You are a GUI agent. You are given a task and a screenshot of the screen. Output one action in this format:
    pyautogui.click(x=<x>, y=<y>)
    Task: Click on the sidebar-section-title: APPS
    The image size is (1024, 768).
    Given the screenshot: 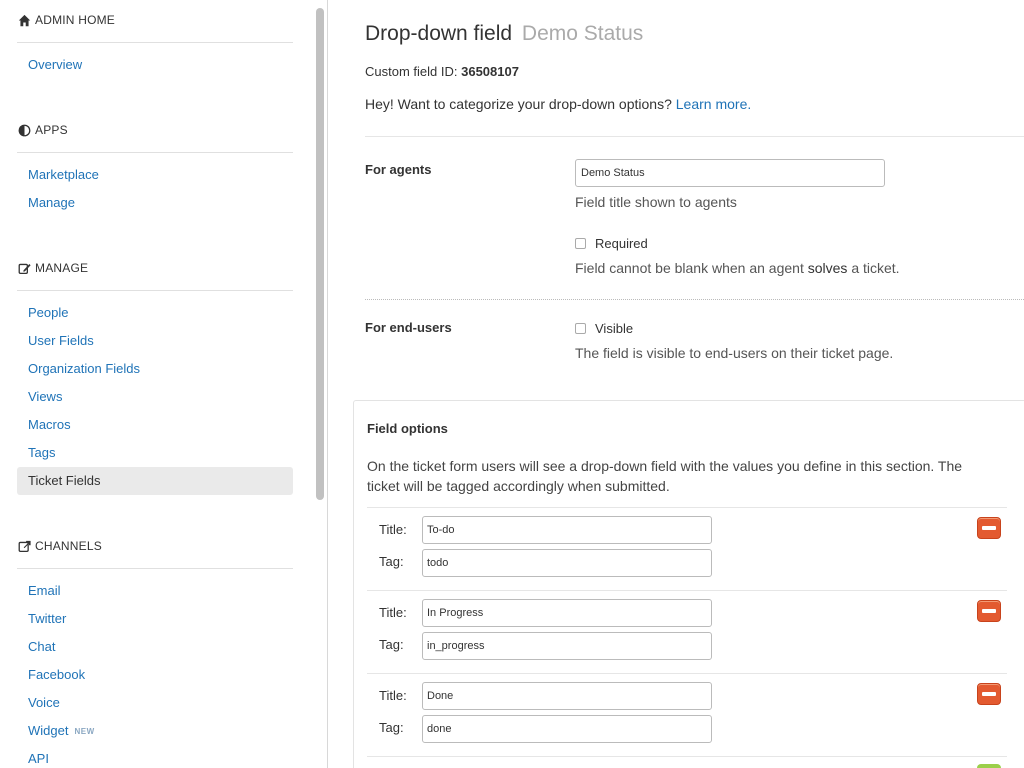 What is the action you would take?
    pyautogui.click(x=51, y=130)
    